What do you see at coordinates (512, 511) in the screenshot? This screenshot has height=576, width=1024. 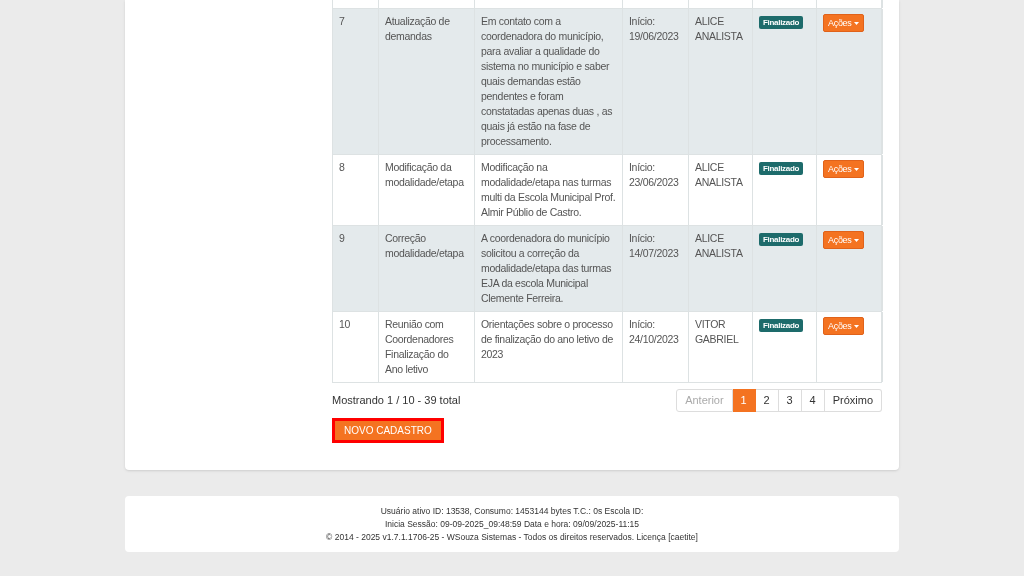 I see `footer-text: Usuário ativo ID: 13538, Consumo: 1453144 bytes T.C.: 0s Escola ID:` at bounding box center [512, 511].